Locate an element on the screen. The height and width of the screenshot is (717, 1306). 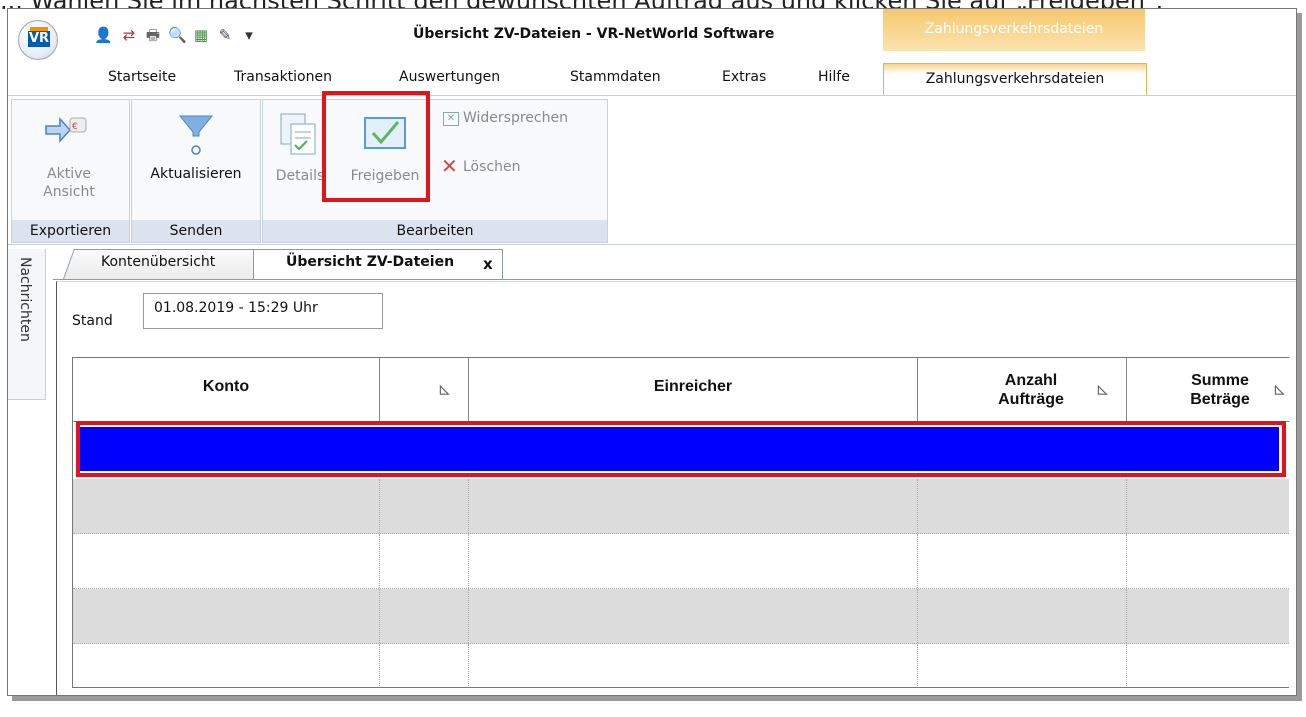
user-icon: 👤 is located at coordinates (103, 35).